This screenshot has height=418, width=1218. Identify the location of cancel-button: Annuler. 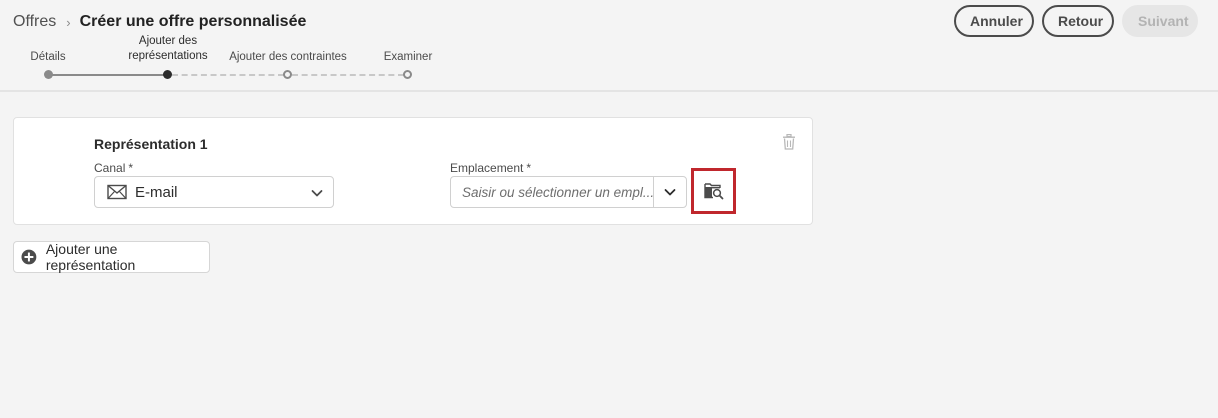
(994, 21).